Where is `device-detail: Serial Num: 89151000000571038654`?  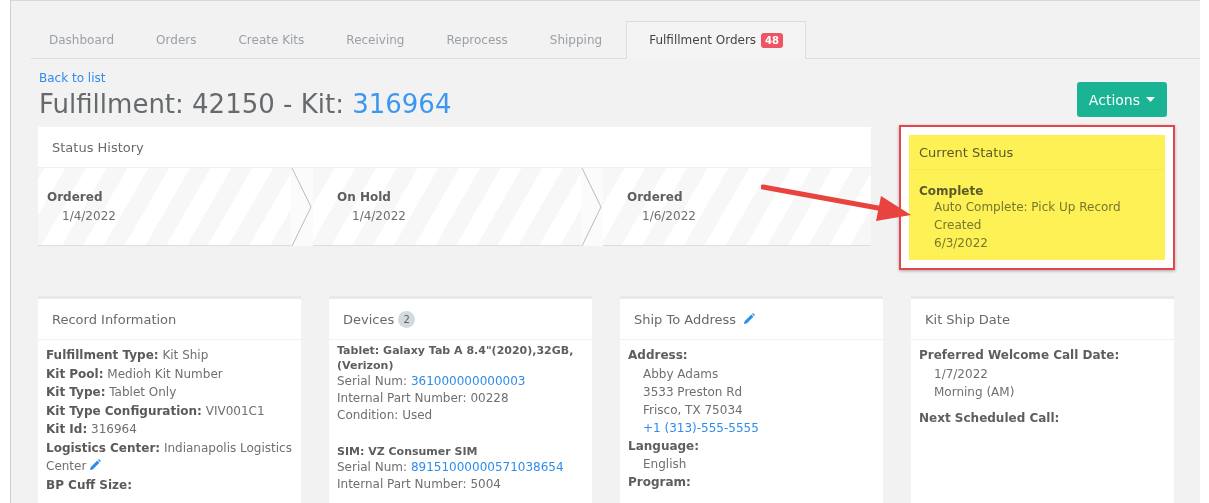
device-detail: Serial Num: 89151000000571038654 is located at coordinates (451, 467).